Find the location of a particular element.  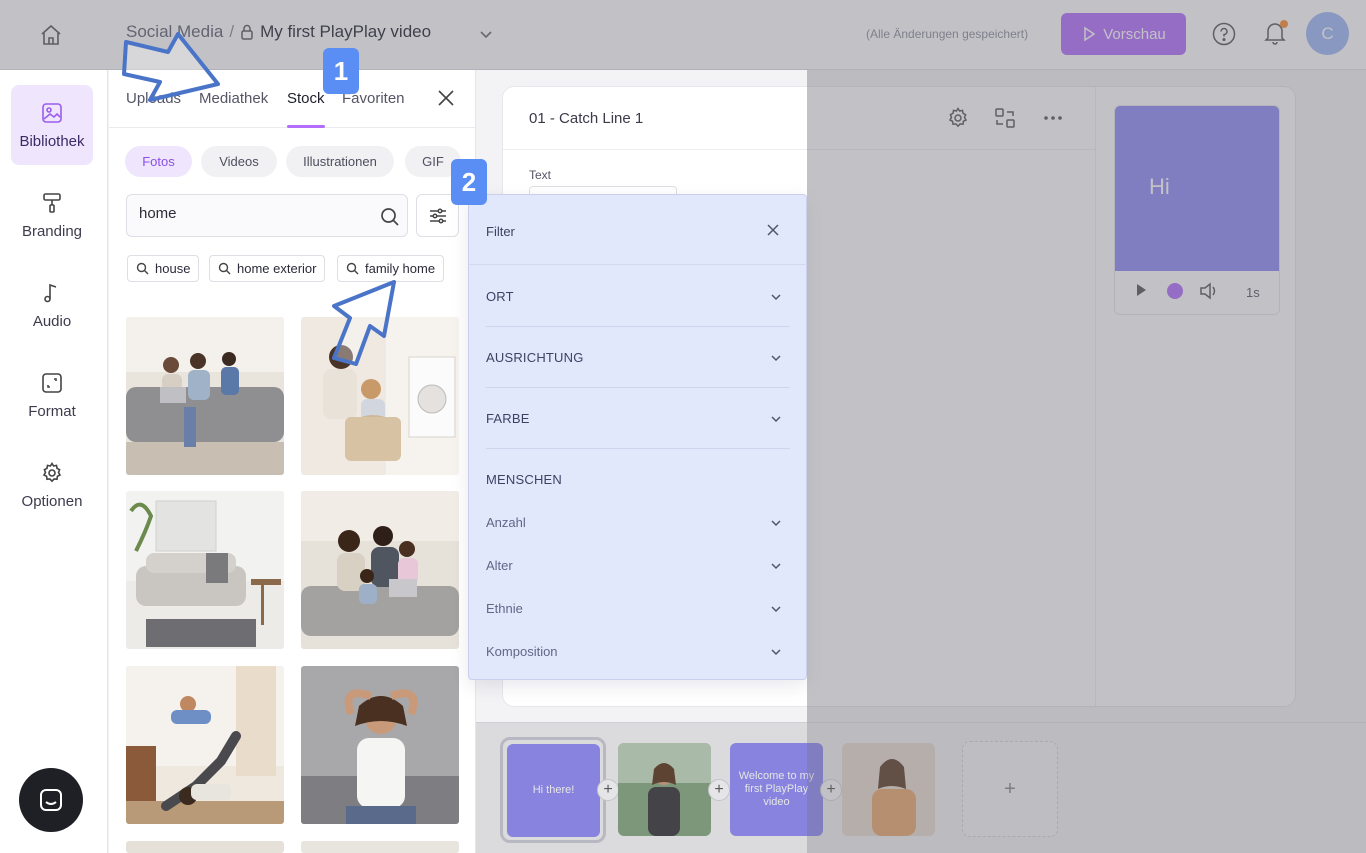

photo-woman-relaxing is located at coordinates (380, 745).